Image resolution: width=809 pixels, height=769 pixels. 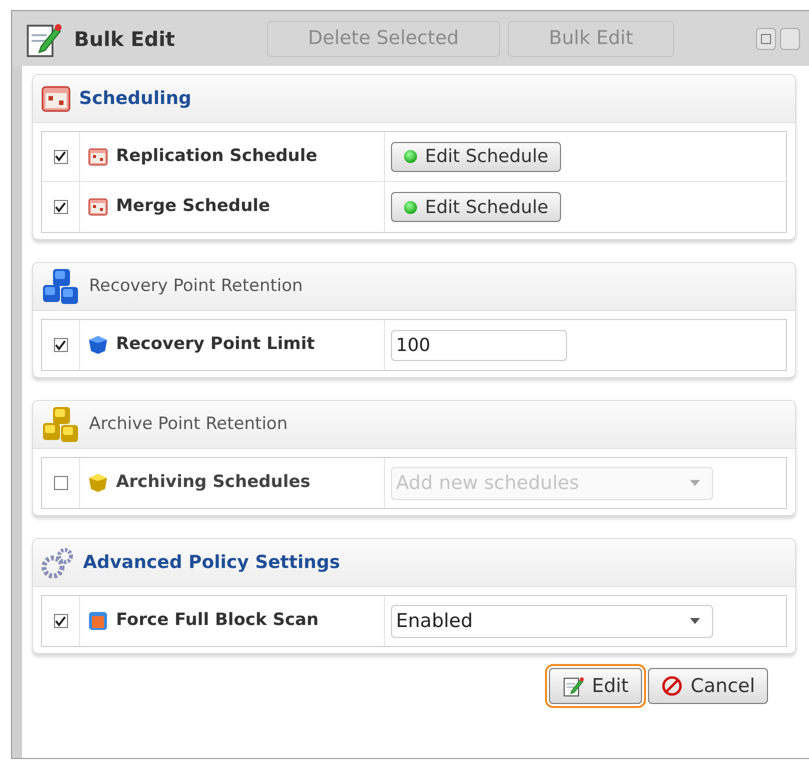 What do you see at coordinates (671, 686) in the screenshot?
I see `no-sign-icon` at bounding box center [671, 686].